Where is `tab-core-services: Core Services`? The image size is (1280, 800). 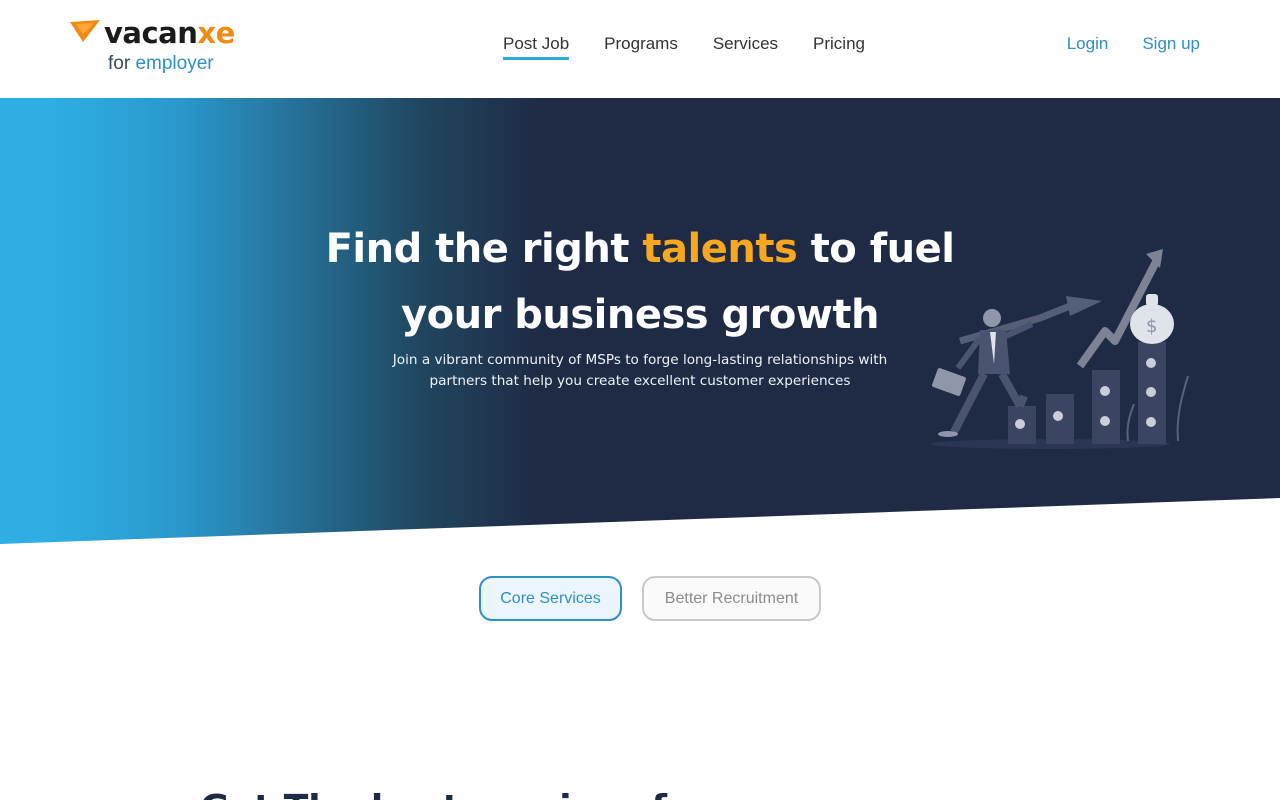 tab-core-services: Core Services is located at coordinates (550, 598).